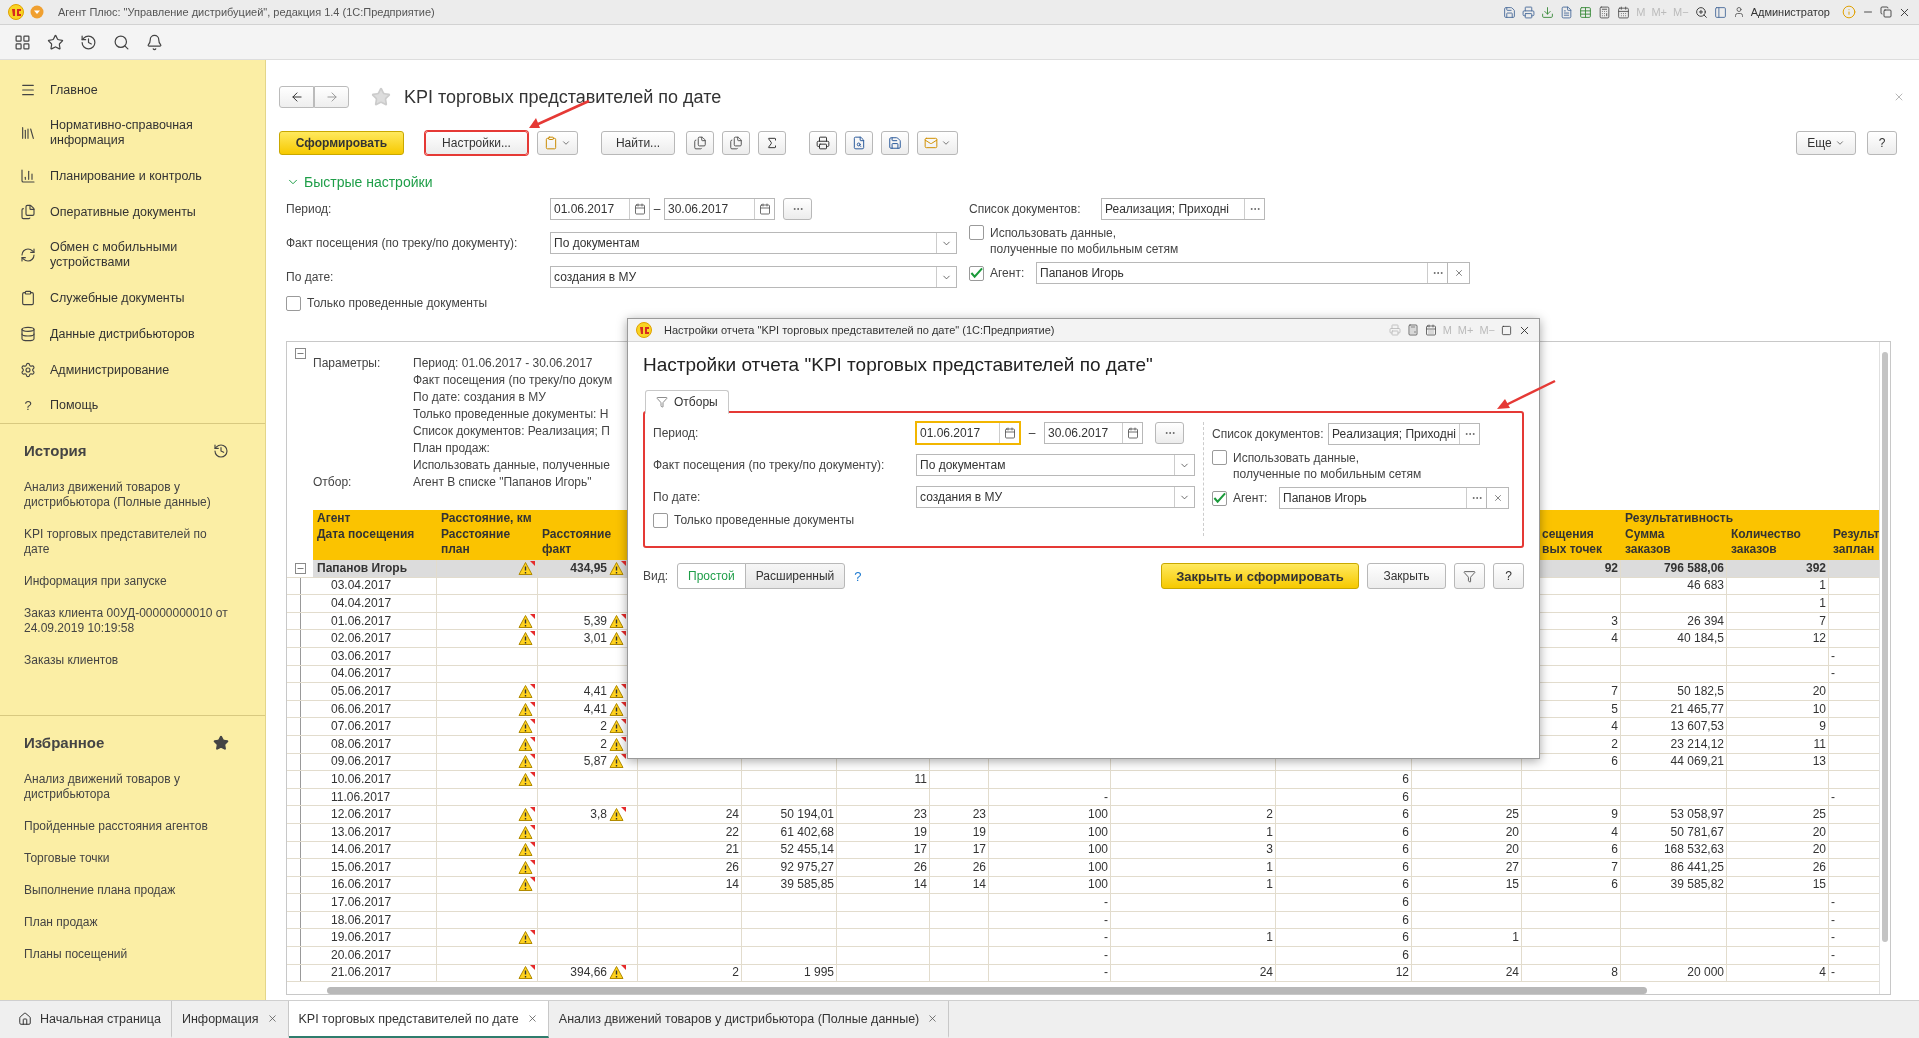 The width and height of the screenshot is (1919, 1038). I want to click on document-icon, so click(1567, 12).